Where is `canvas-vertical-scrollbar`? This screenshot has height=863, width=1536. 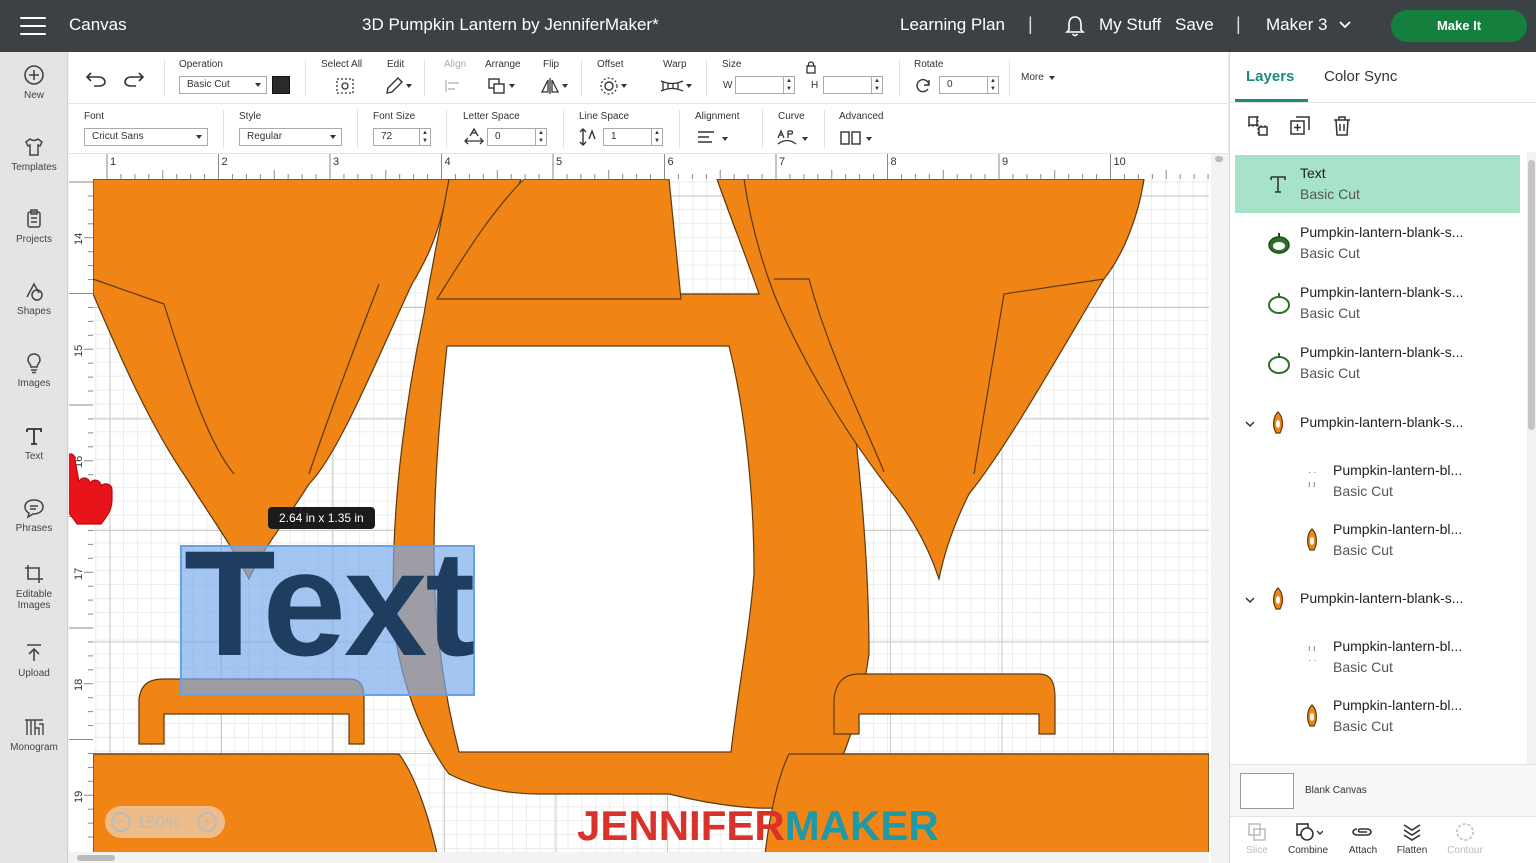
canvas-vertical-scrollbar is located at coordinates (1219, 508).